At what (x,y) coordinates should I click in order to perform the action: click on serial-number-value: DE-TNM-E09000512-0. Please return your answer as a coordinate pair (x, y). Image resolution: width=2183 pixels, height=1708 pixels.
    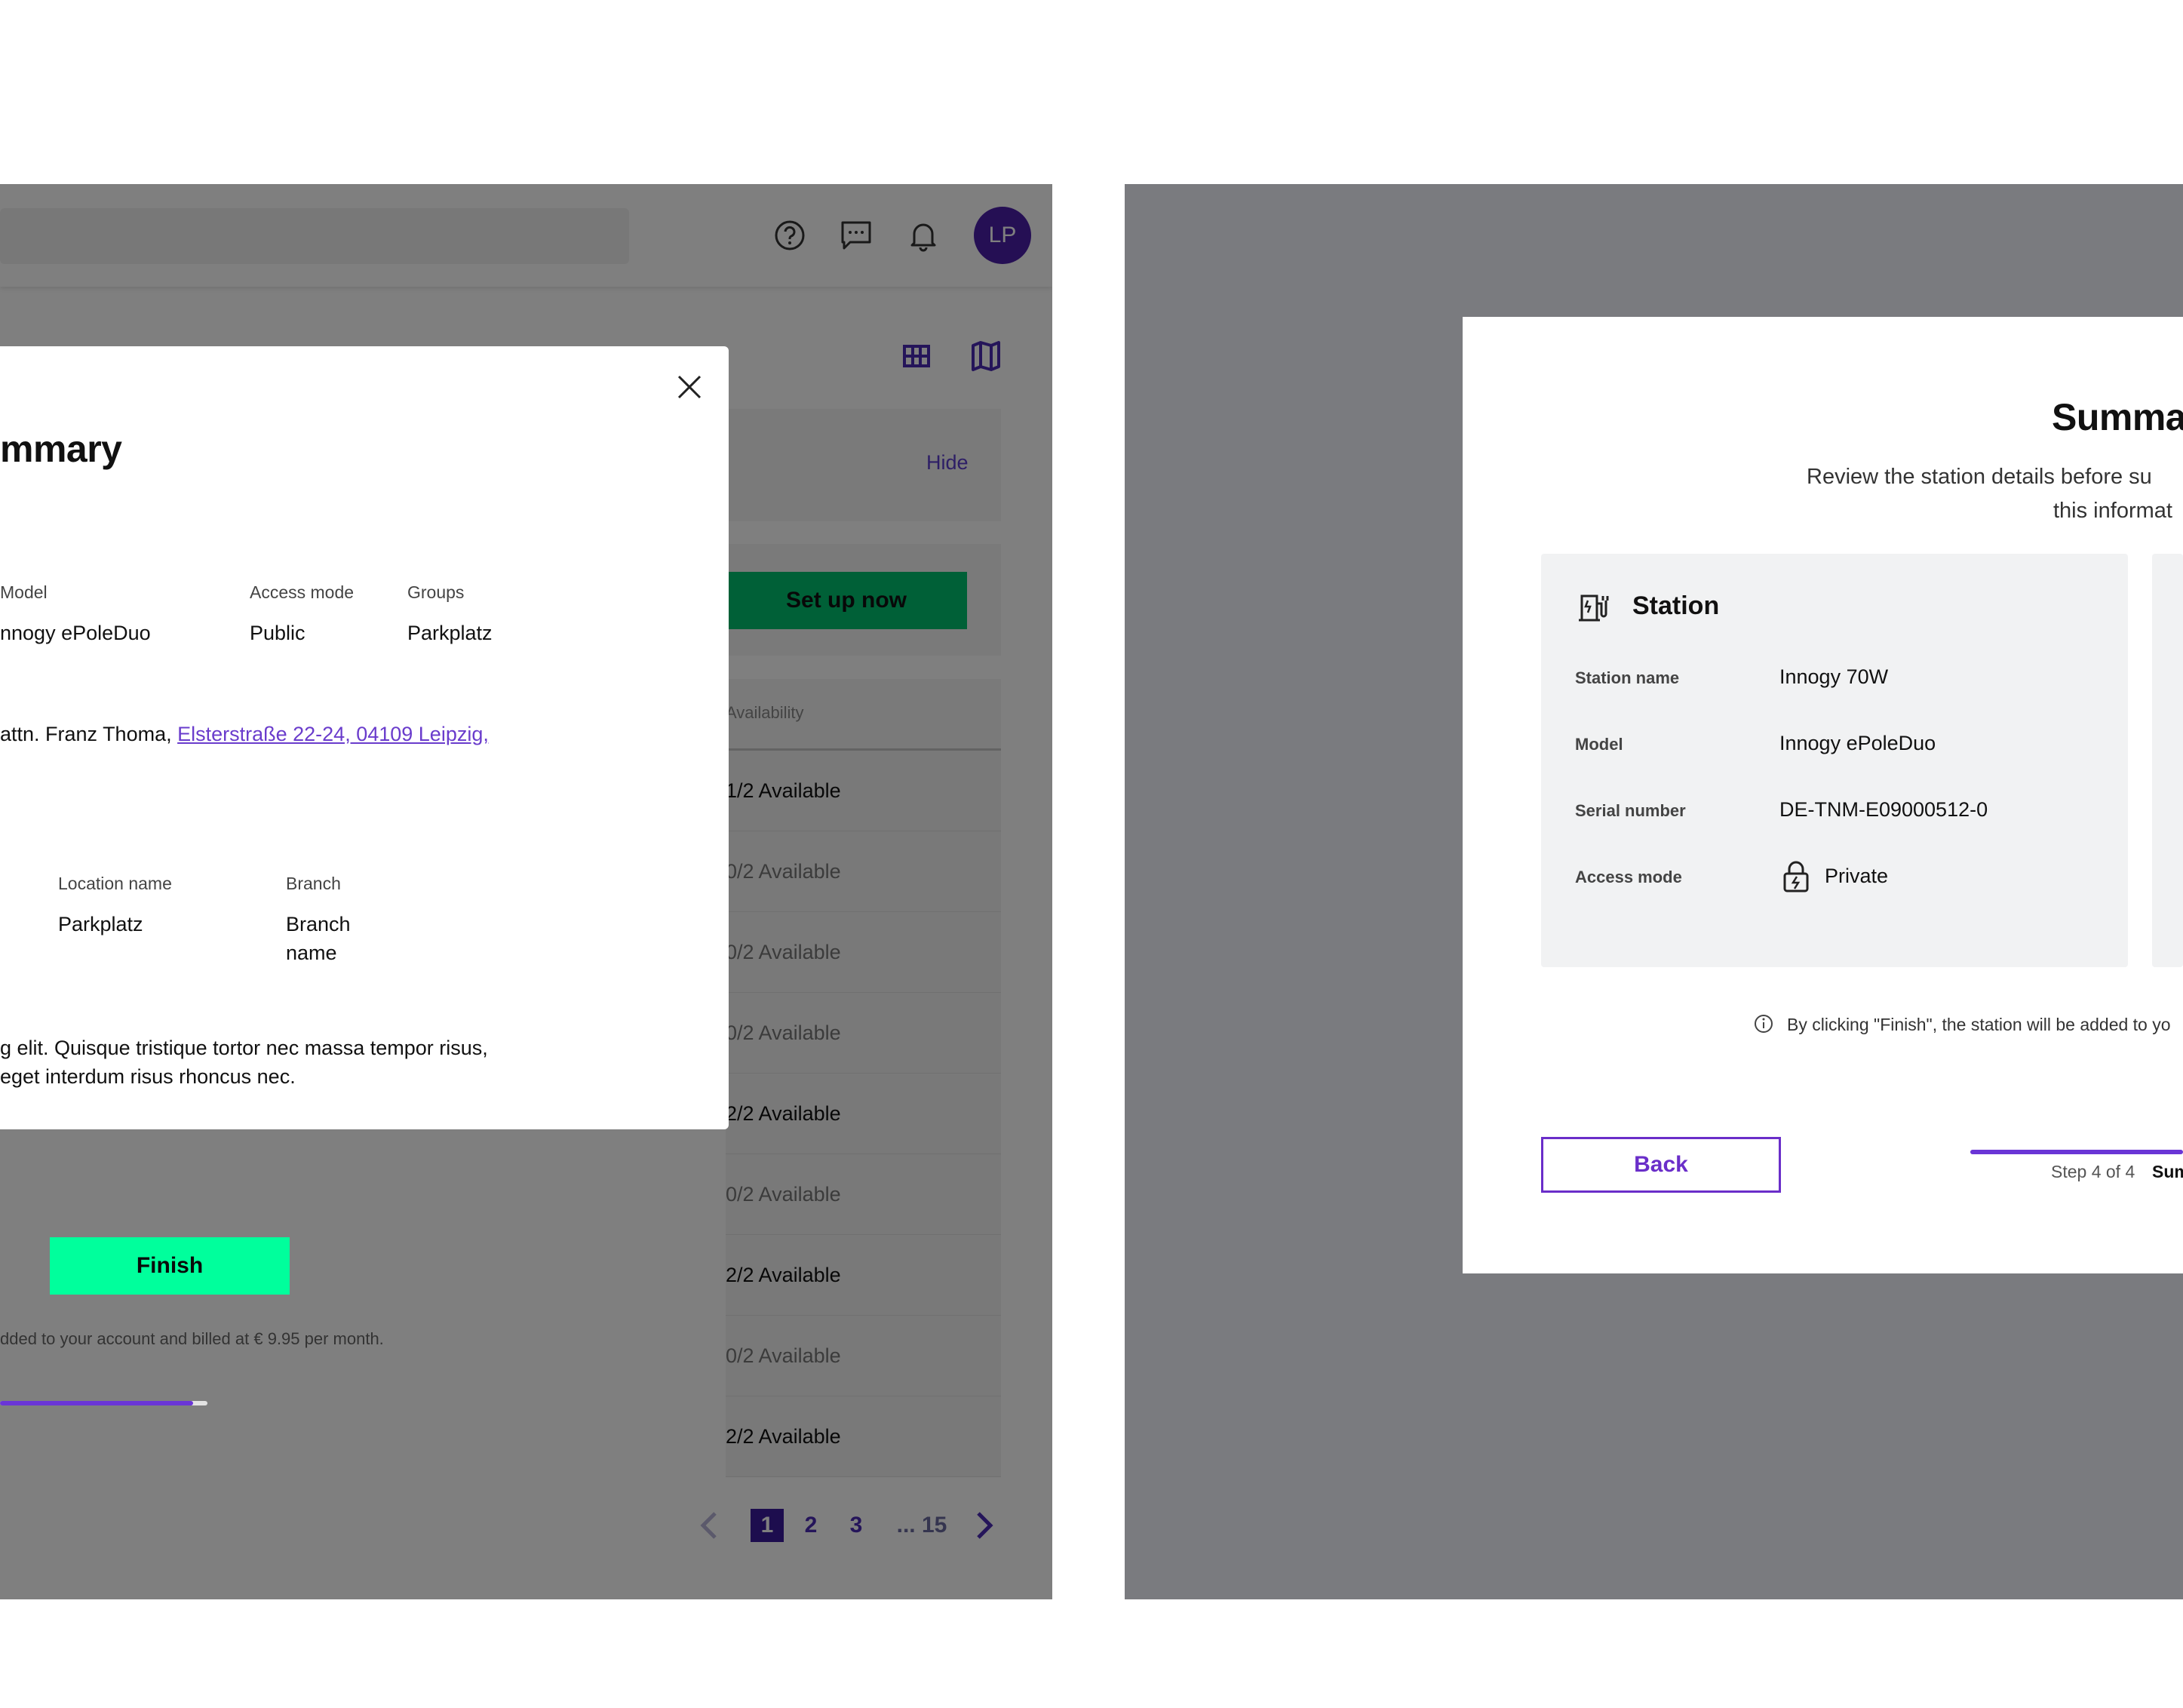
    Looking at the image, I should click on (1883, 809).